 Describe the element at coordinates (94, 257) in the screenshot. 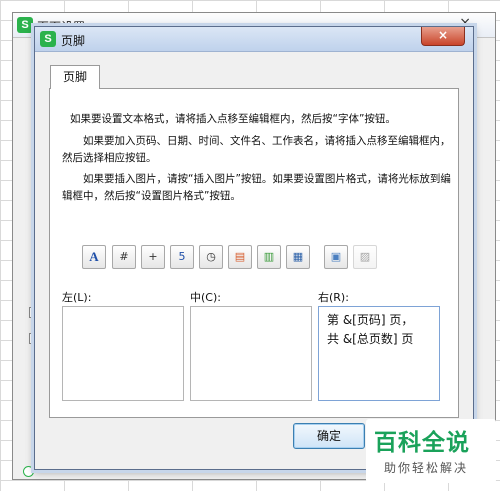

I see `font-icon: A` at that location.